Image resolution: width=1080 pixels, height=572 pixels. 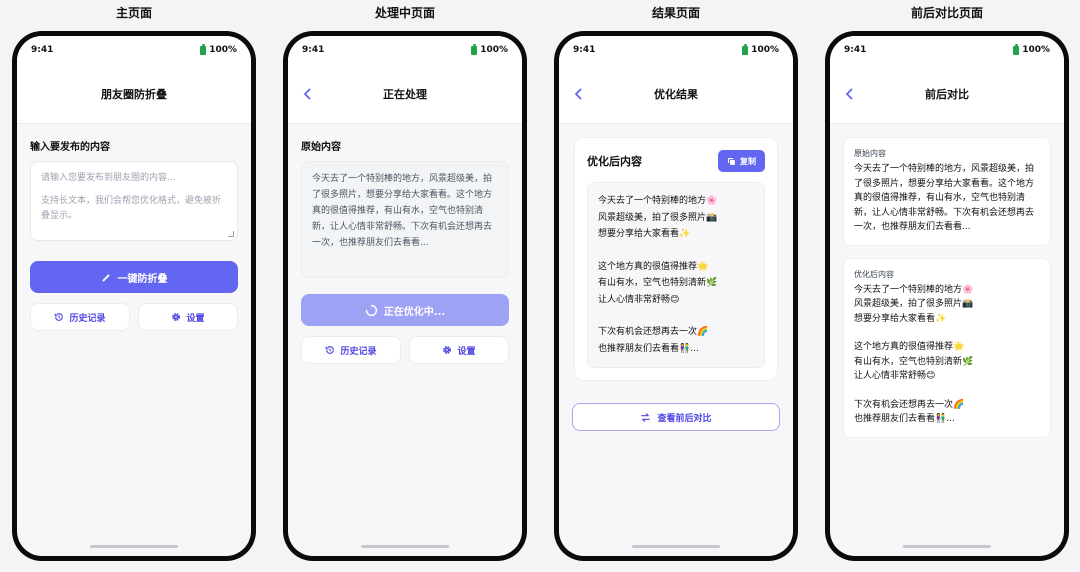 I want to click on compare-button: 查看前后对比, so click(x=676, y=417).